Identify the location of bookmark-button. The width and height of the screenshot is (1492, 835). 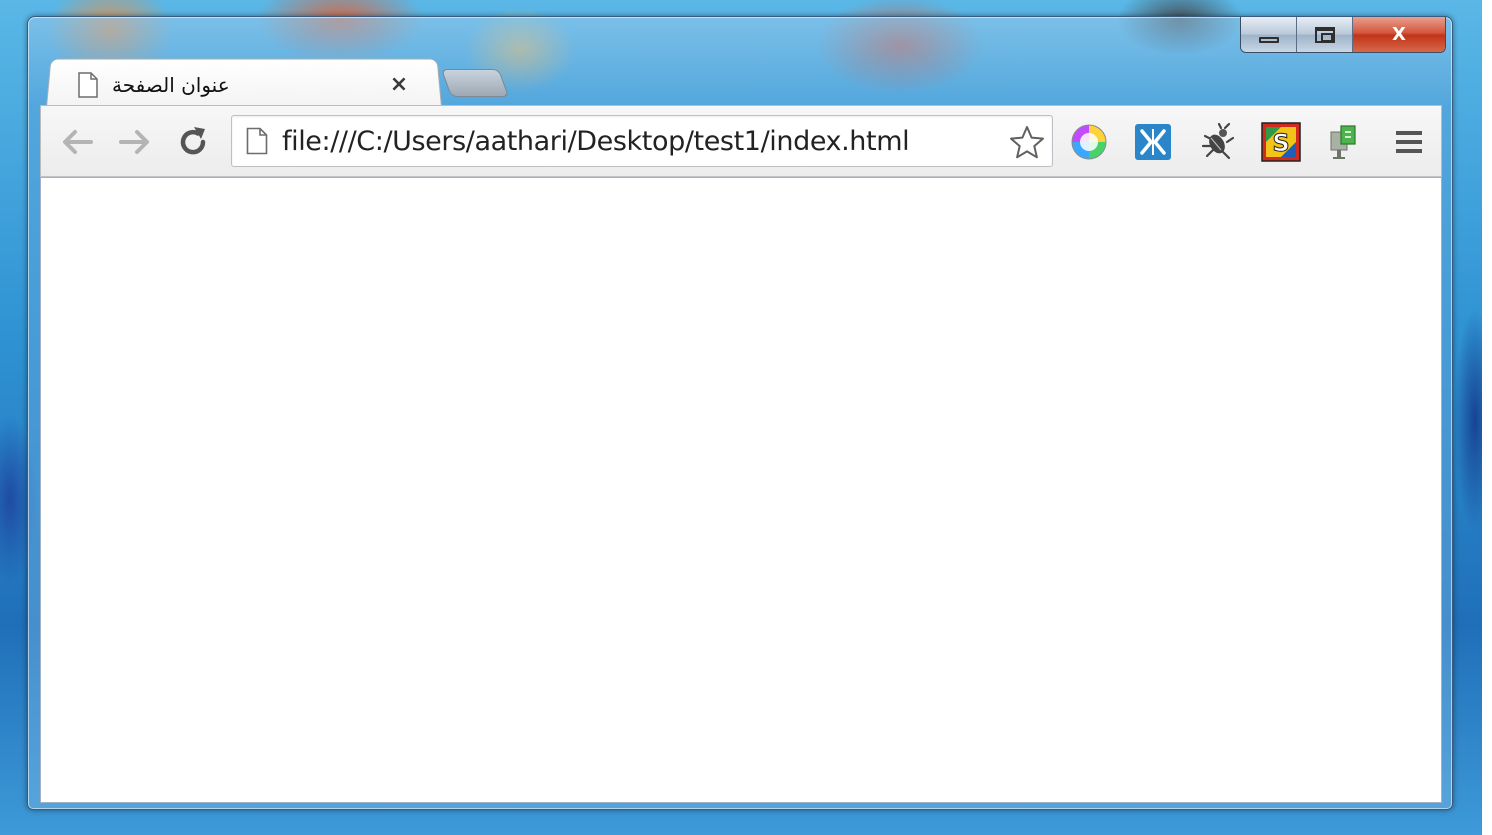
(1027, 142).